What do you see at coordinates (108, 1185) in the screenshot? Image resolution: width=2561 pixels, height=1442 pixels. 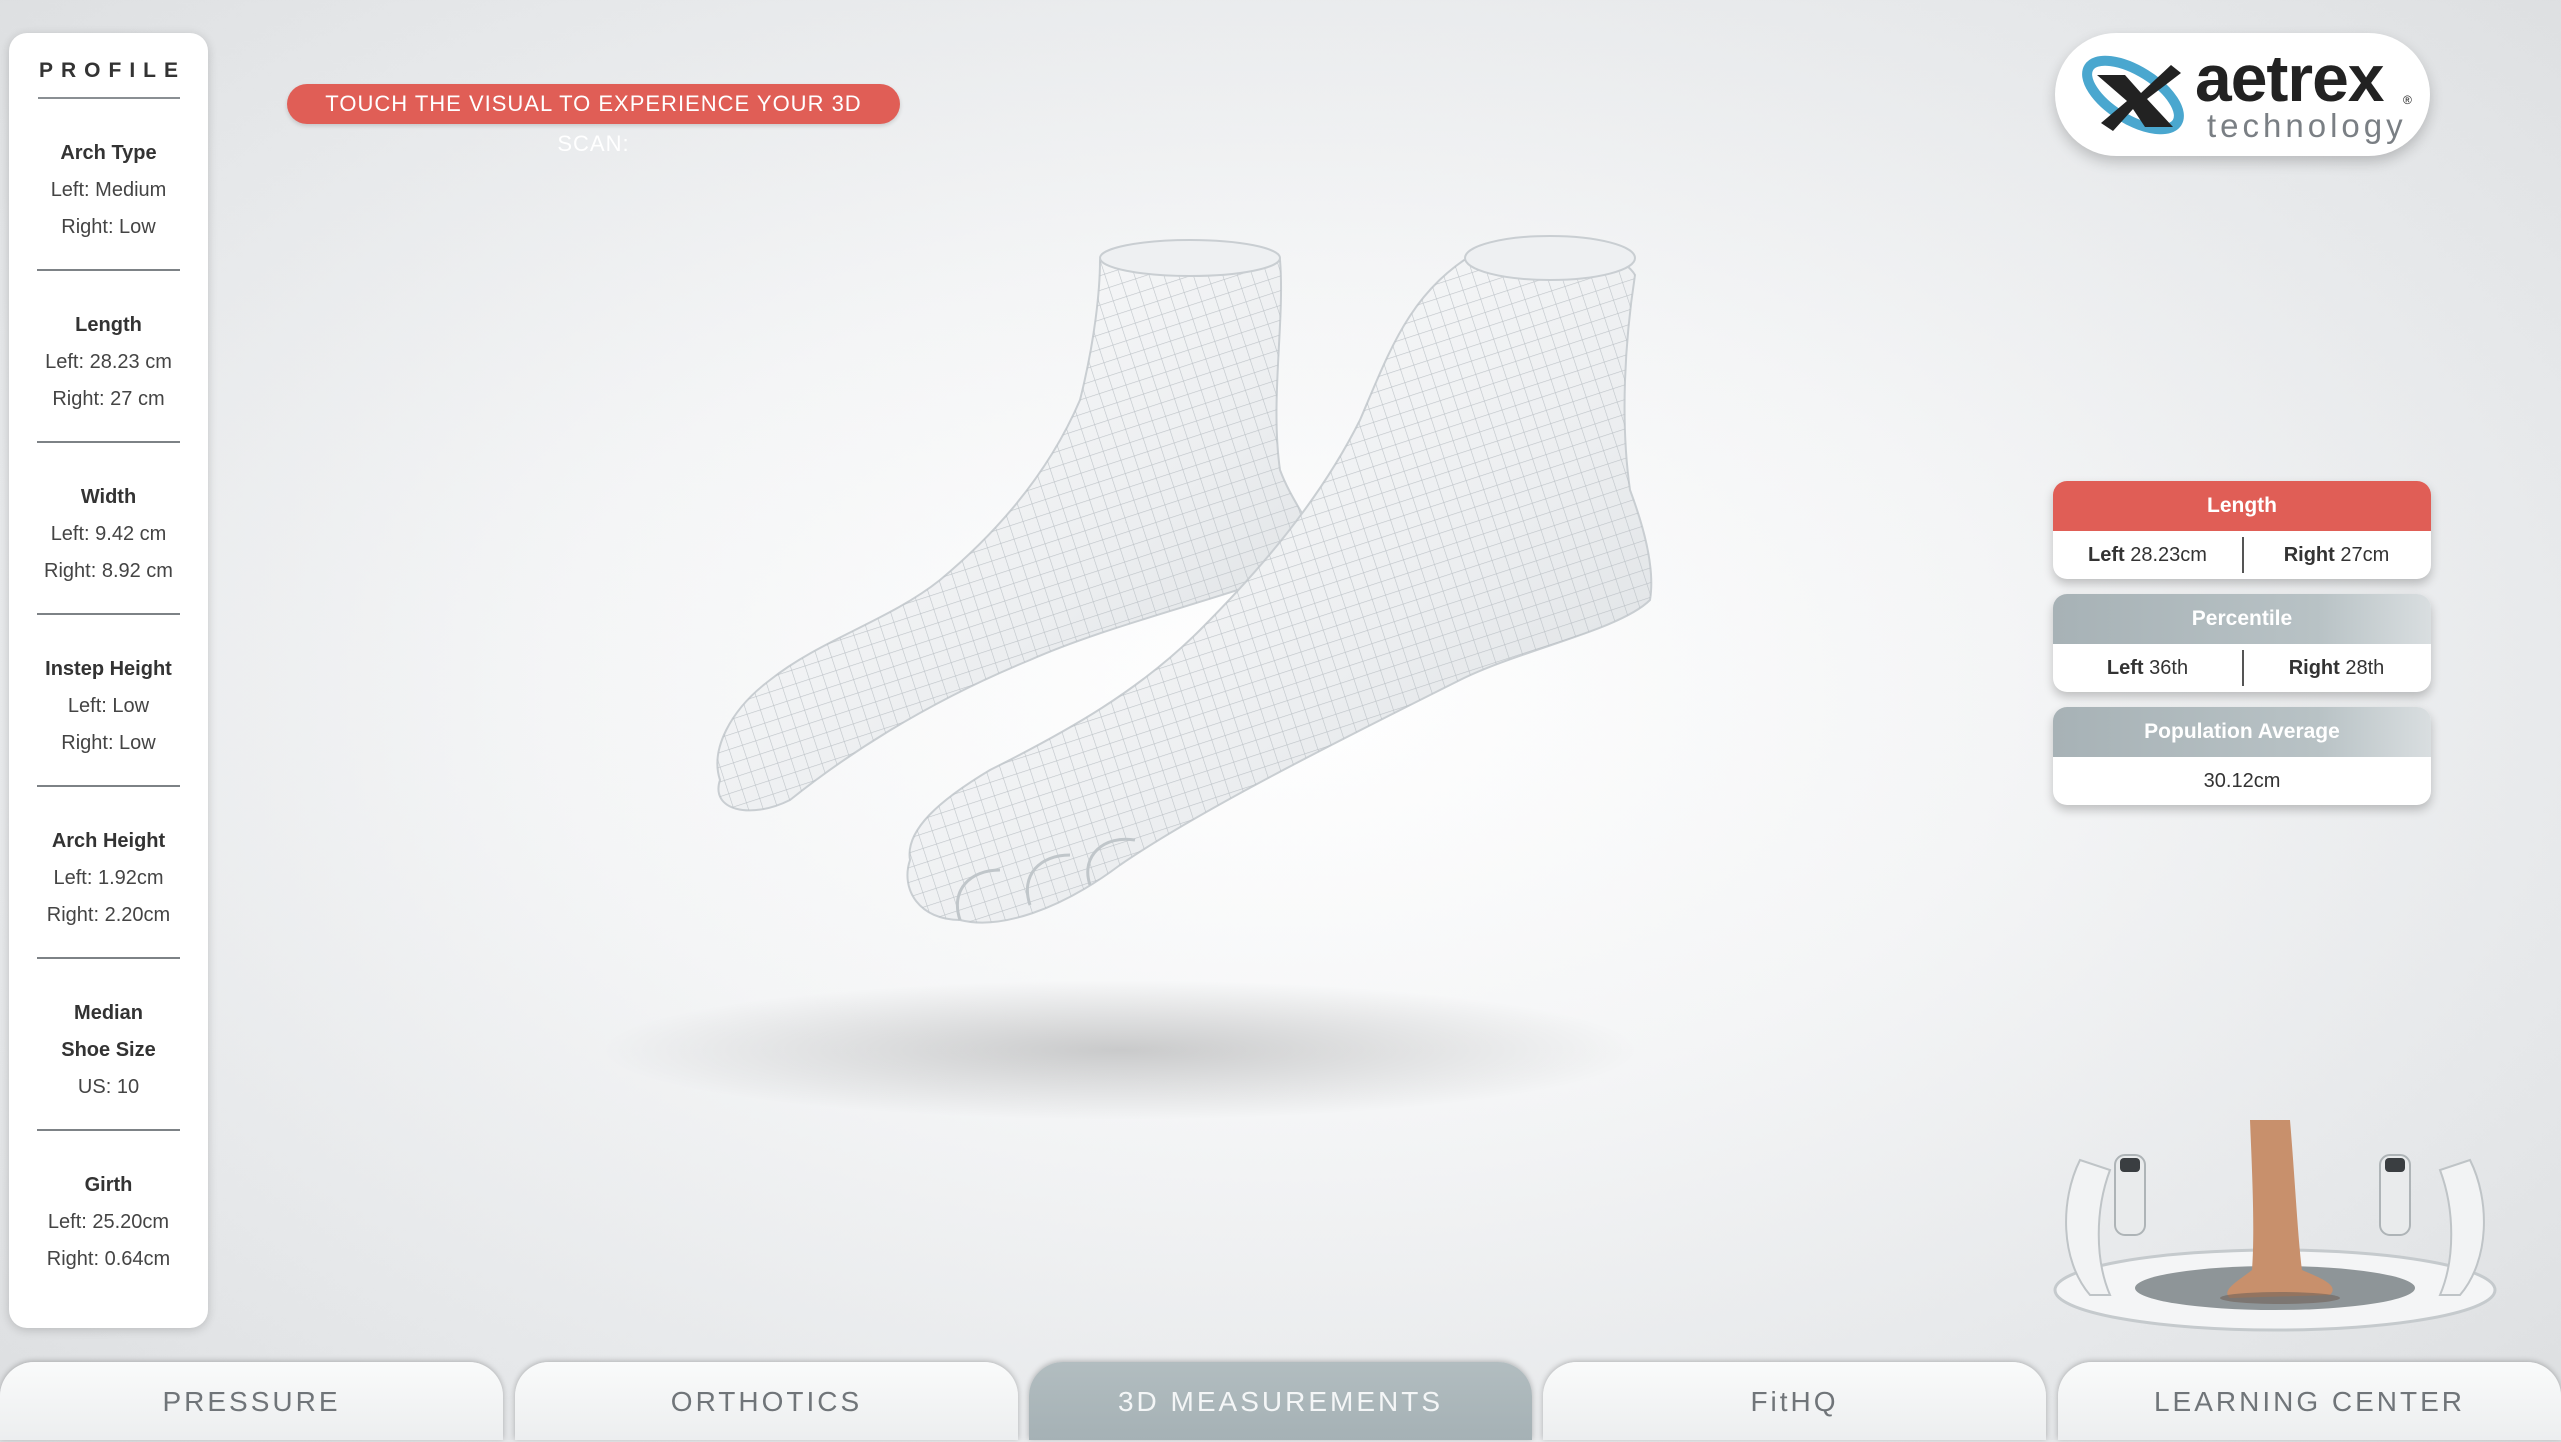 I see `metric-label: Girth` at bounding box center [108, 1185].